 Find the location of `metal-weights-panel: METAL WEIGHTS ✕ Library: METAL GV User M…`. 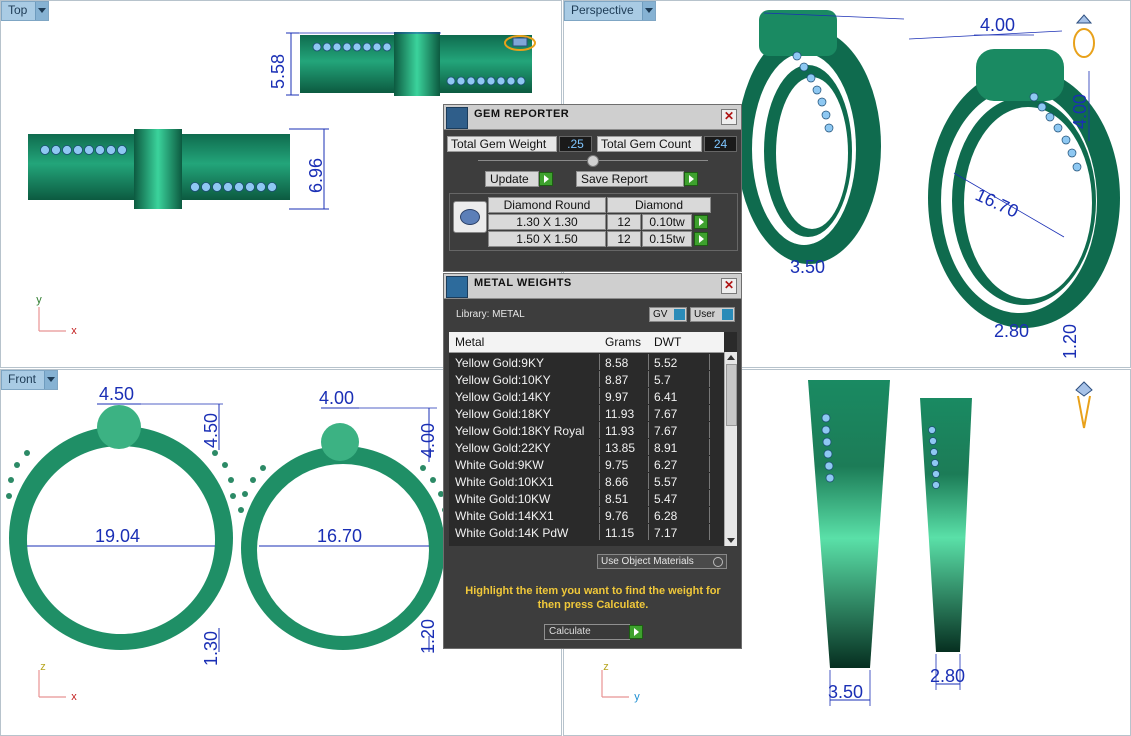

metal-weights-panel: METAL WEIGHTS ✕ Library: METAL GV User M… is located at coordinates (592, 461).